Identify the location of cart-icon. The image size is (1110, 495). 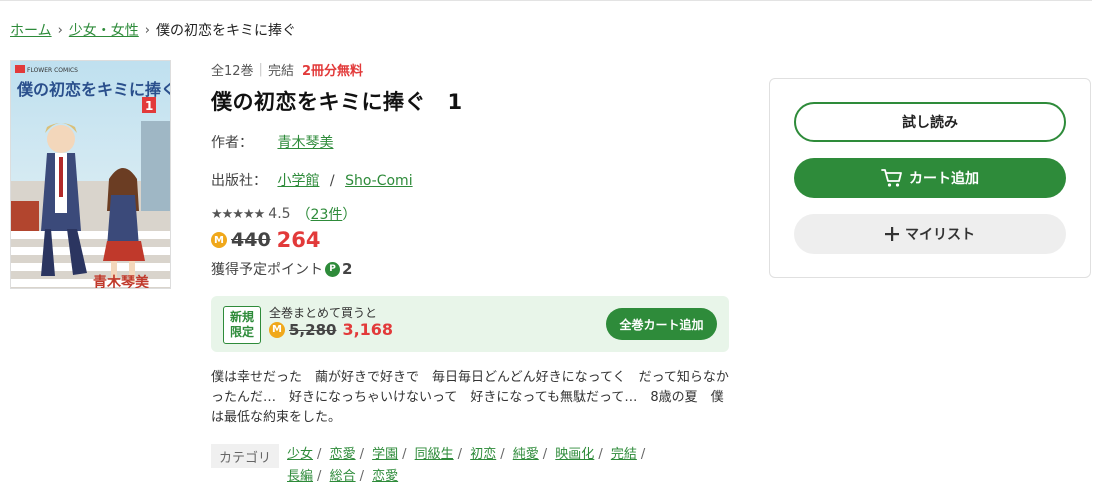
(892, 178).